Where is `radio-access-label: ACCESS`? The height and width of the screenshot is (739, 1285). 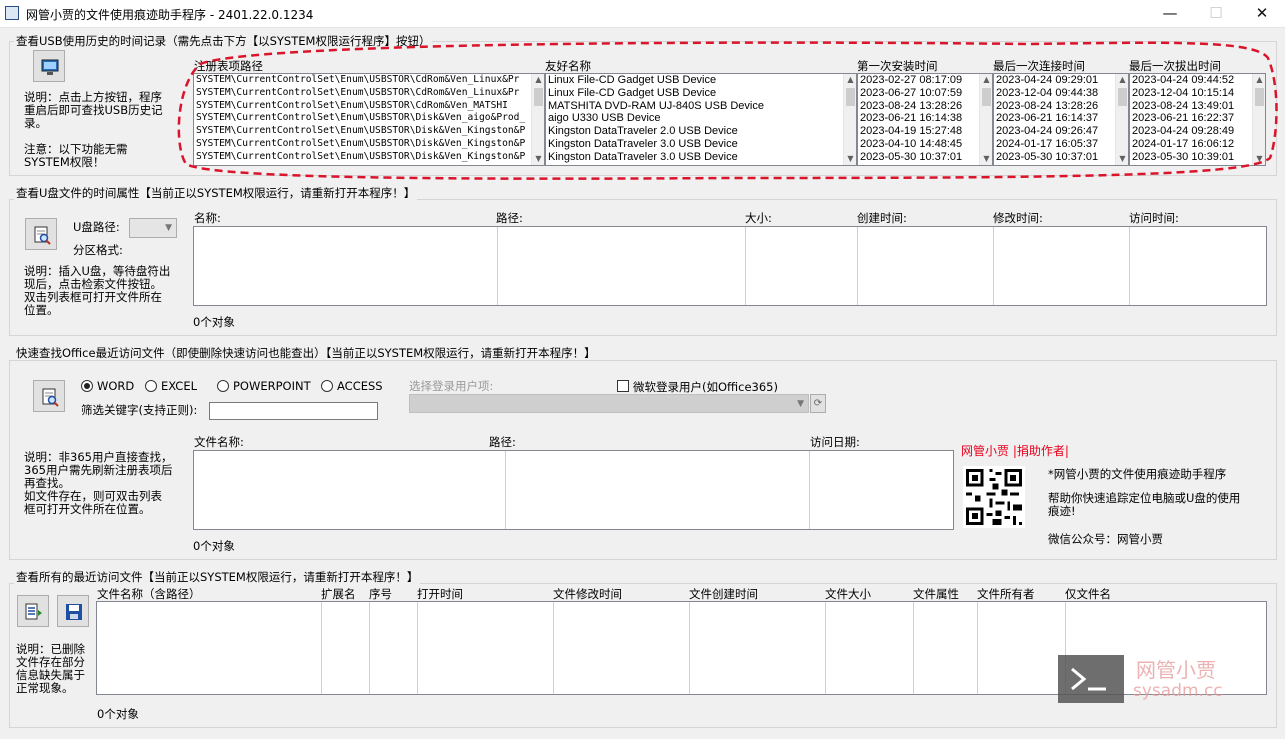
radio-access-label: ACCESS is located at coordinates (360, 386).